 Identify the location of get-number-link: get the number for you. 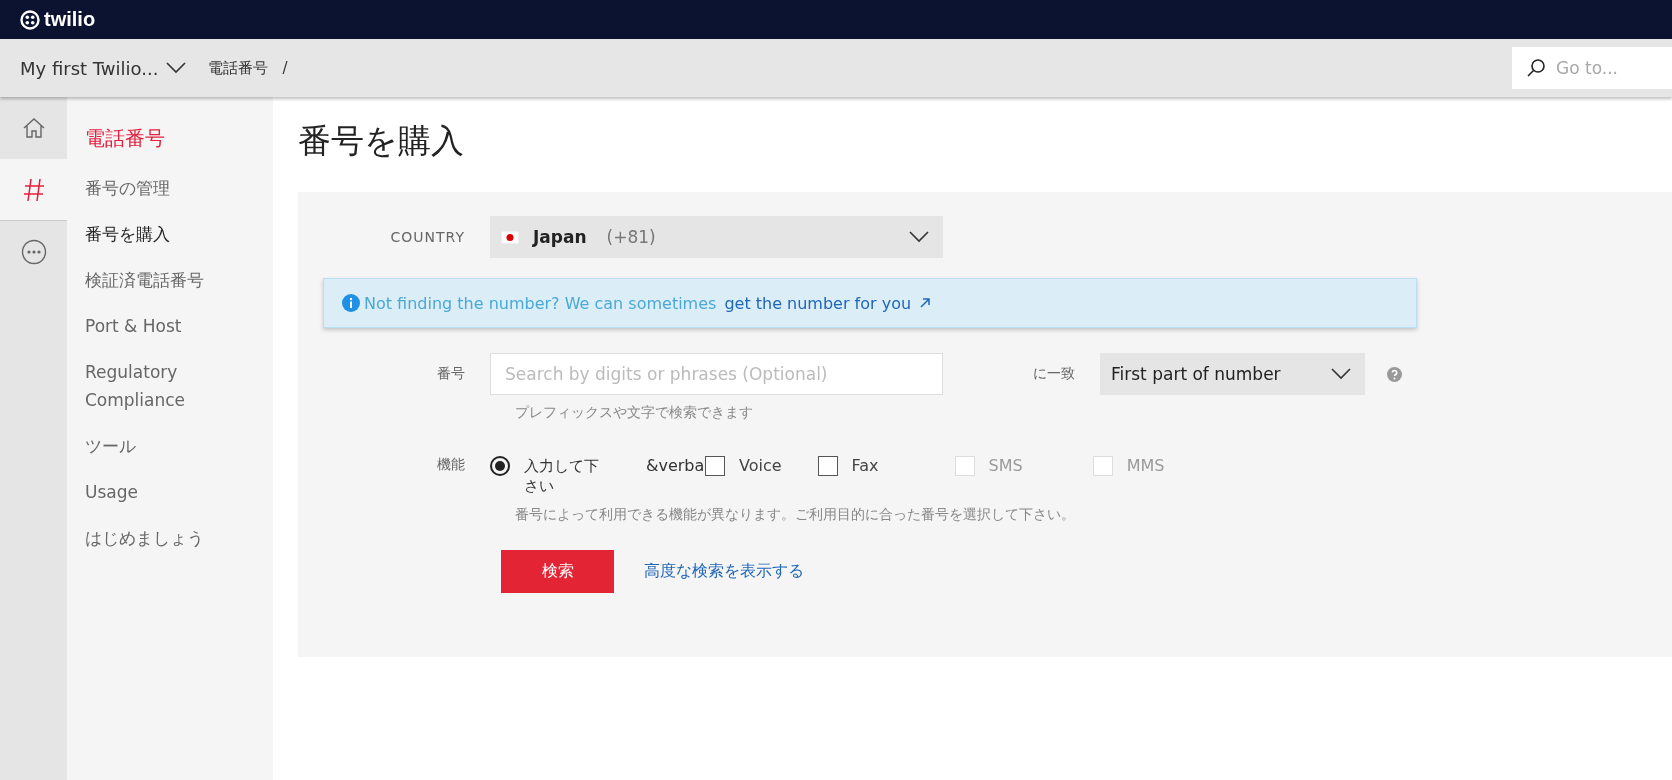
(828, 303).